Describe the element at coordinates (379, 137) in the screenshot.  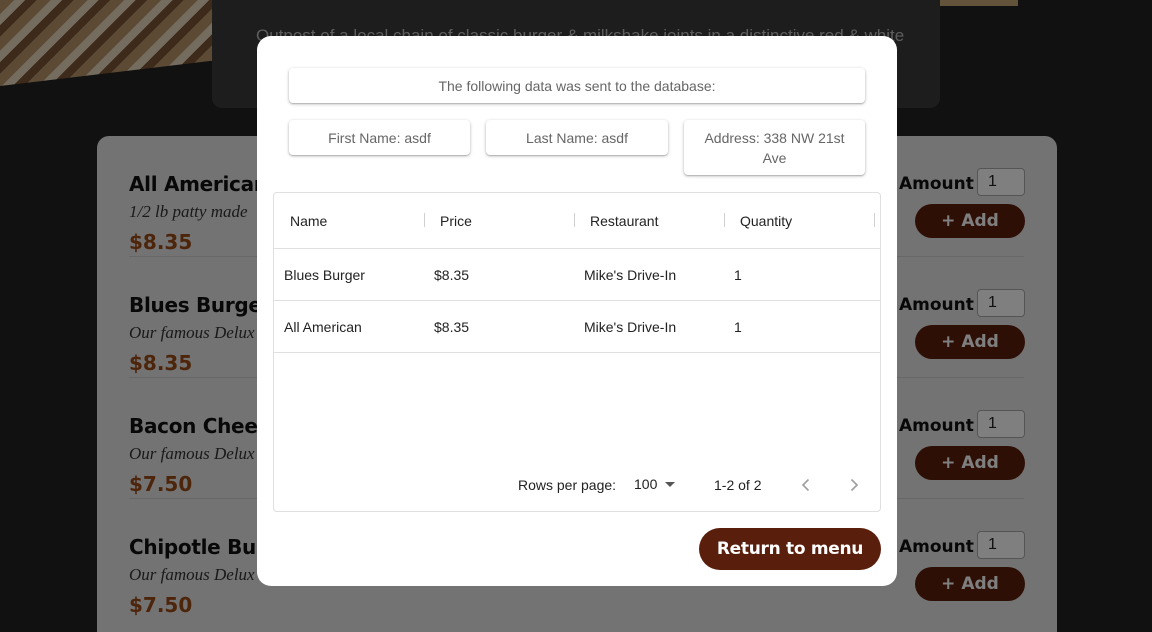
I see `first-name-box: First Name: asdf` at that location.